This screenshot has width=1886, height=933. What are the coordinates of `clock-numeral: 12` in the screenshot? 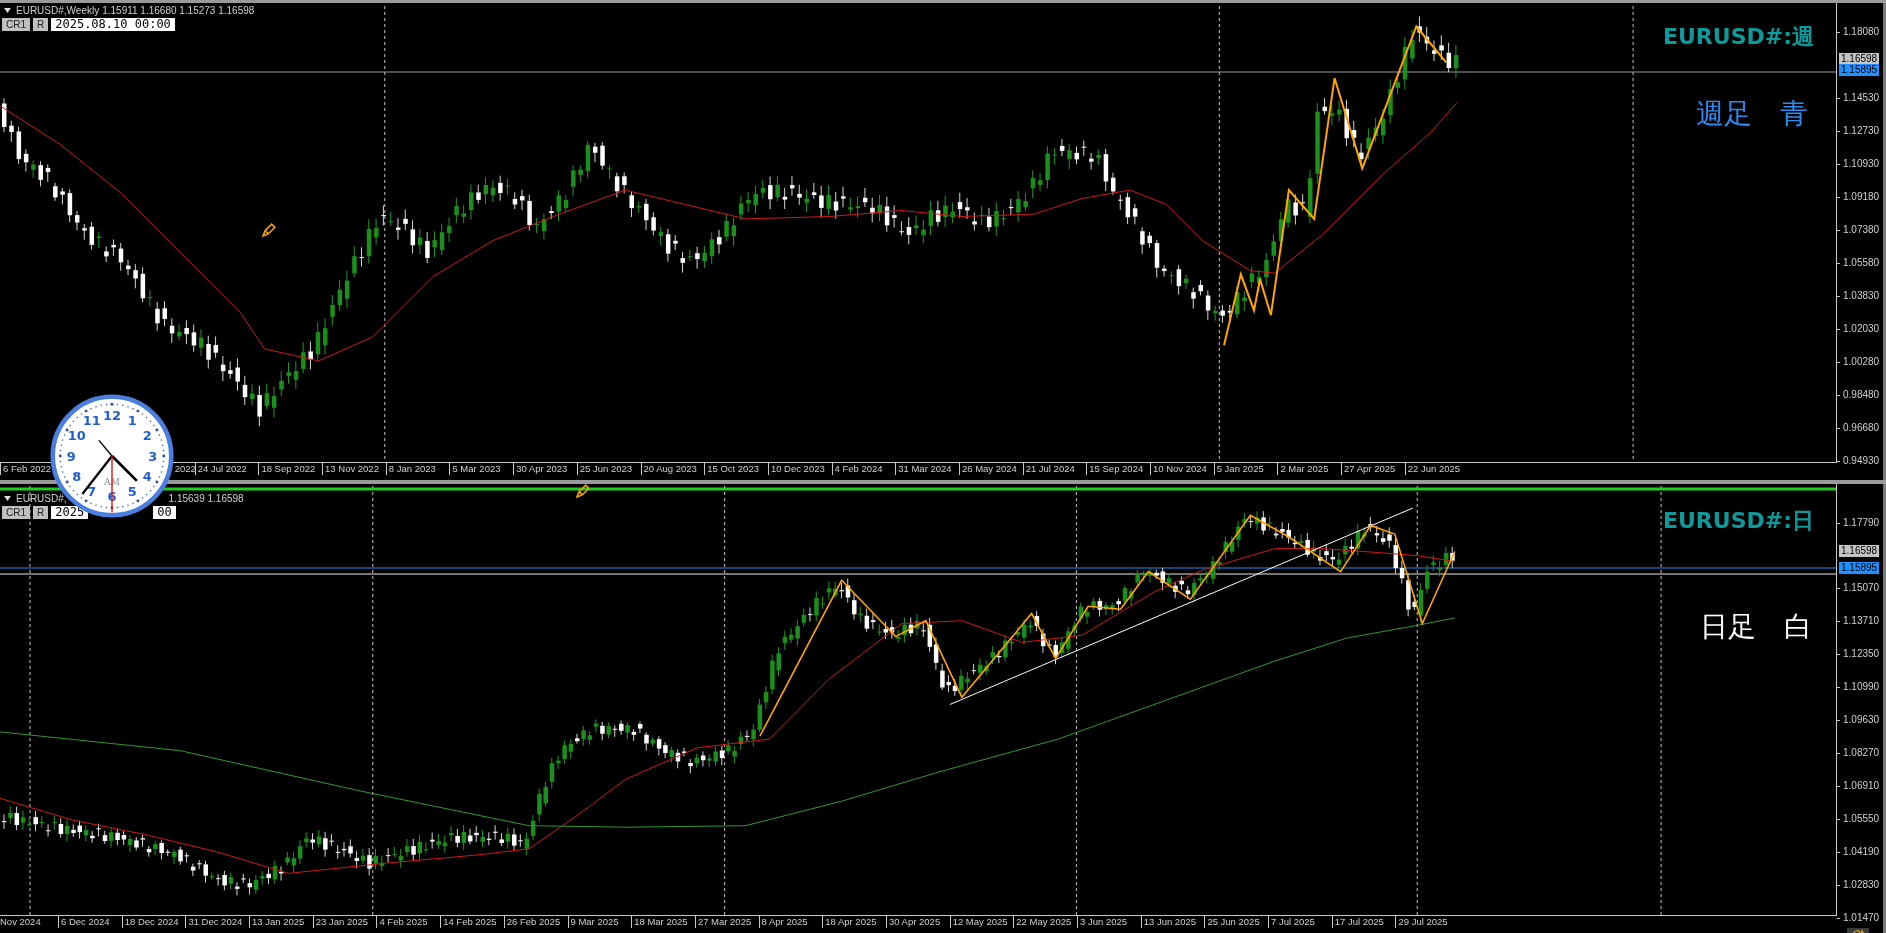 It's located at (112, 415).